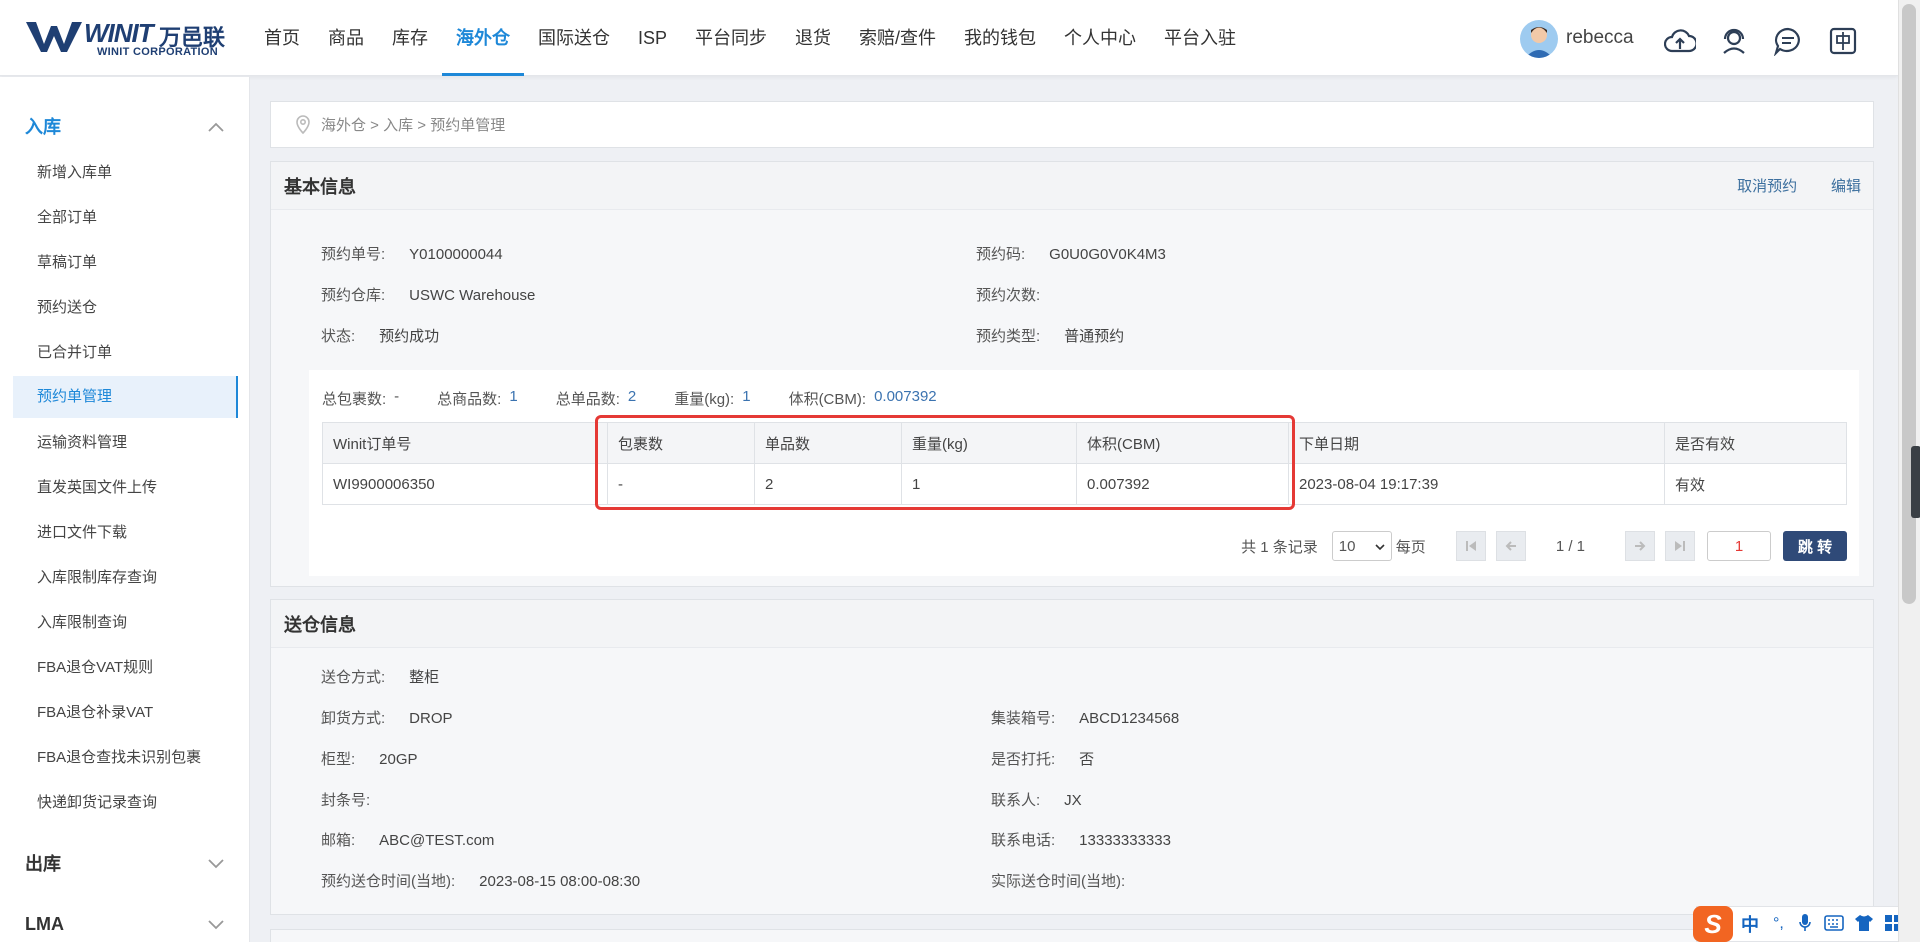 The height and width of the screenshot is (942, 1920). I want to click on location-pin-icon, so click(303, 124).